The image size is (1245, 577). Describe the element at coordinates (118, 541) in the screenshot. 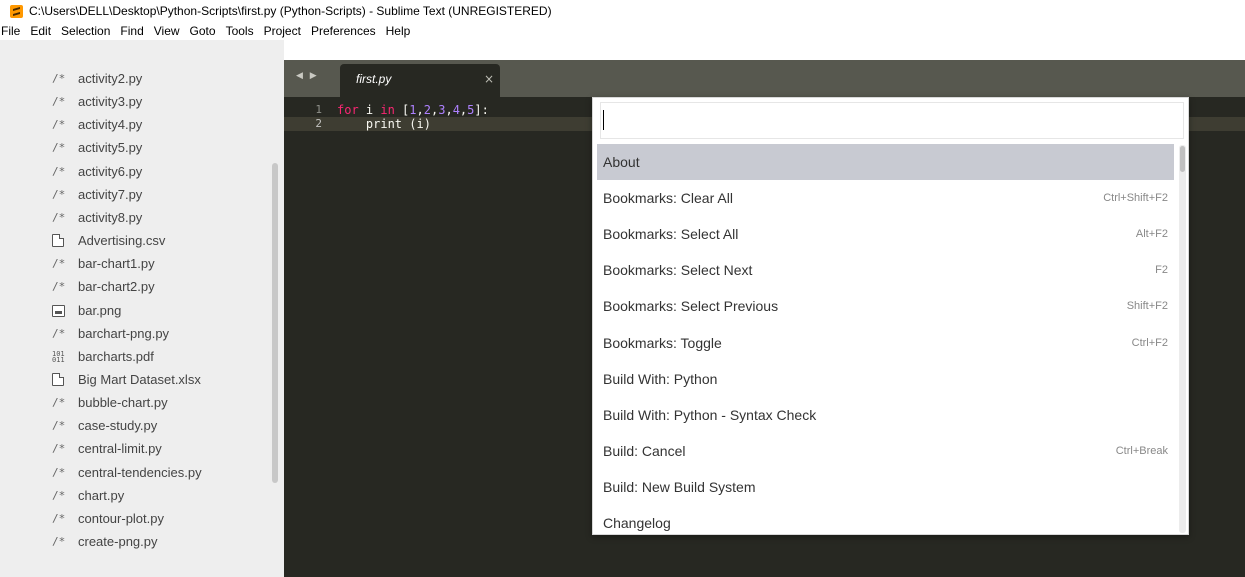

I see `file-name: create-png.py` at that location.